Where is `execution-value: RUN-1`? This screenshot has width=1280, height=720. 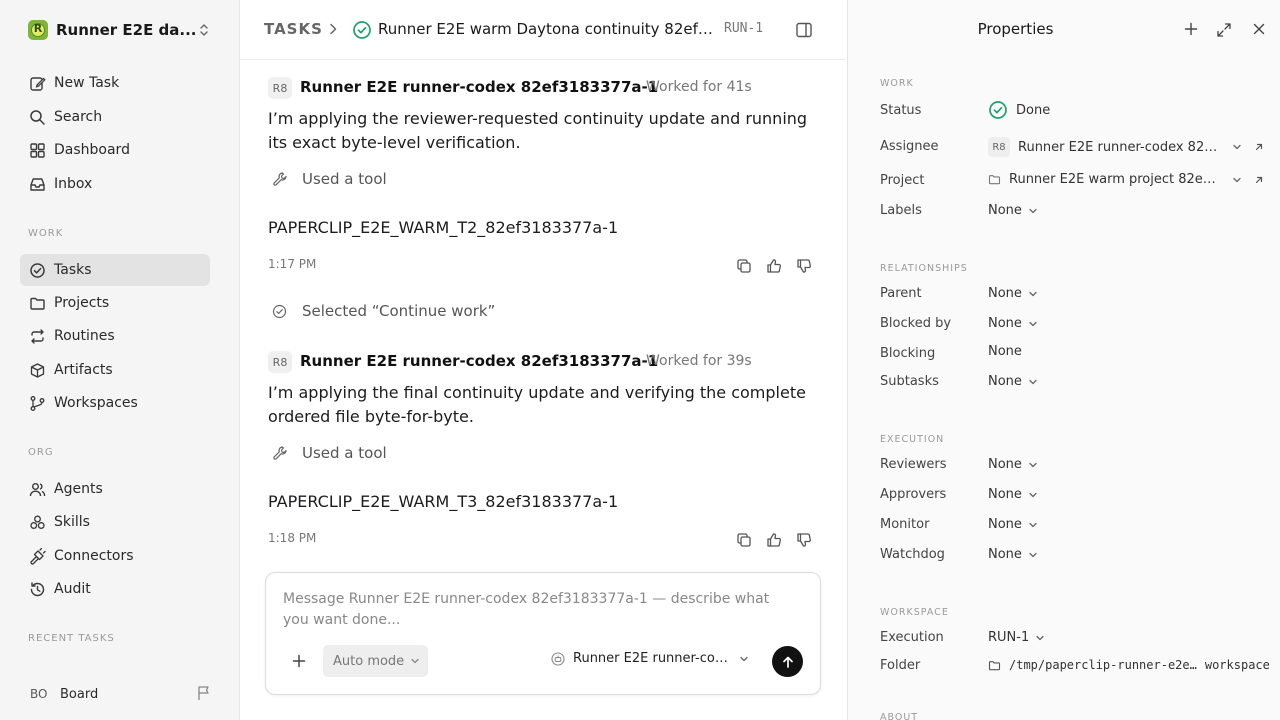
execution-value: RUN-1 is located at coordinates (1016, 637).